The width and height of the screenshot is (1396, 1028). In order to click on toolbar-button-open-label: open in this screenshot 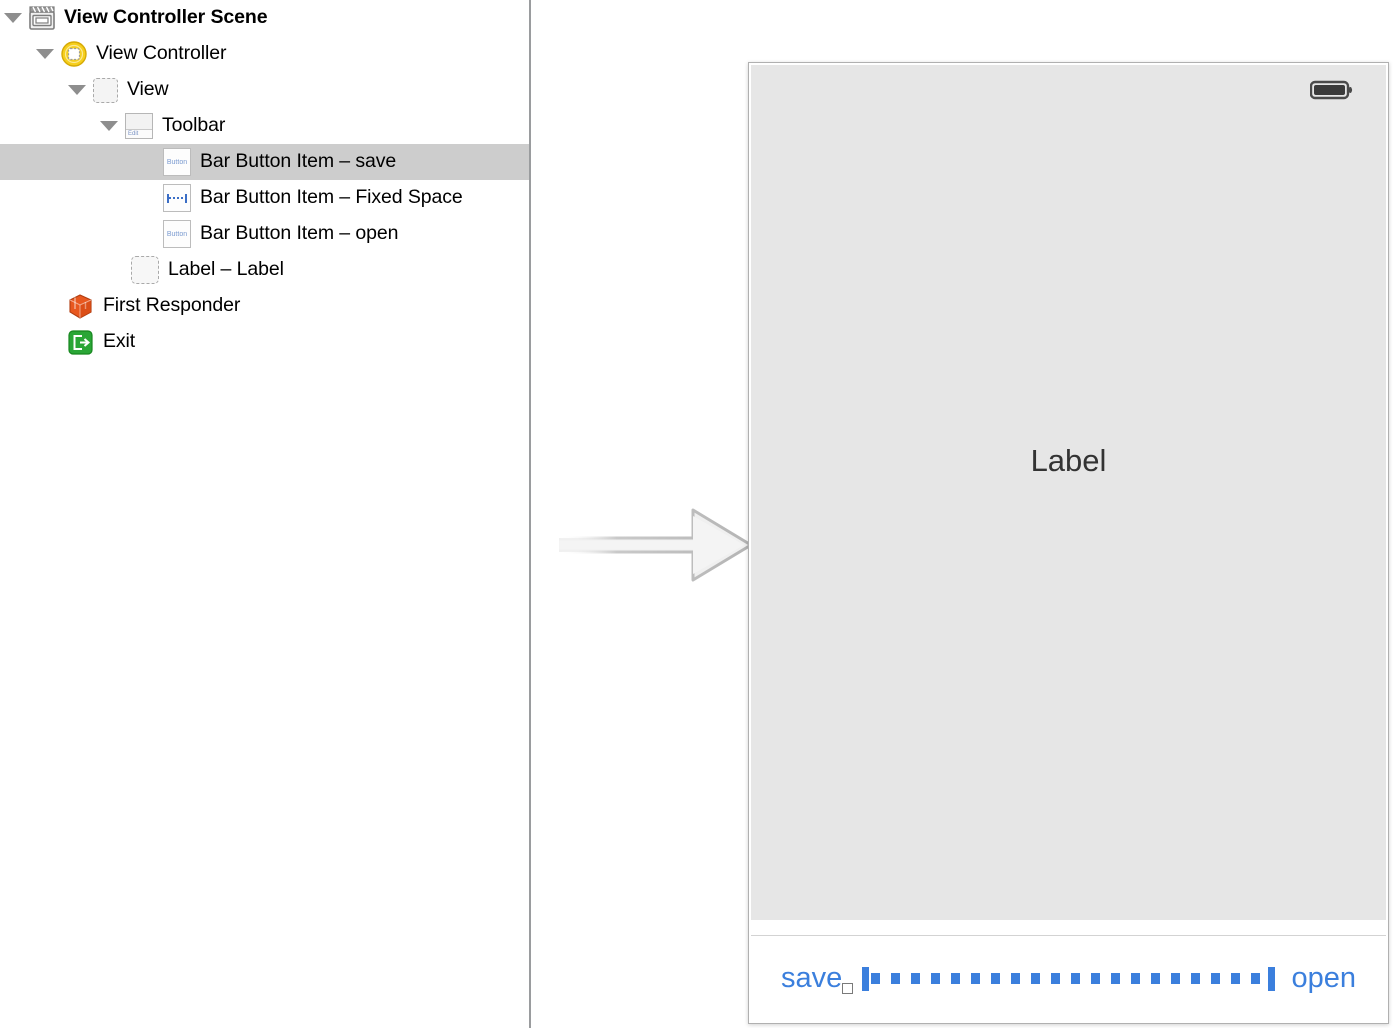, I will do `click(1323, 978)`.